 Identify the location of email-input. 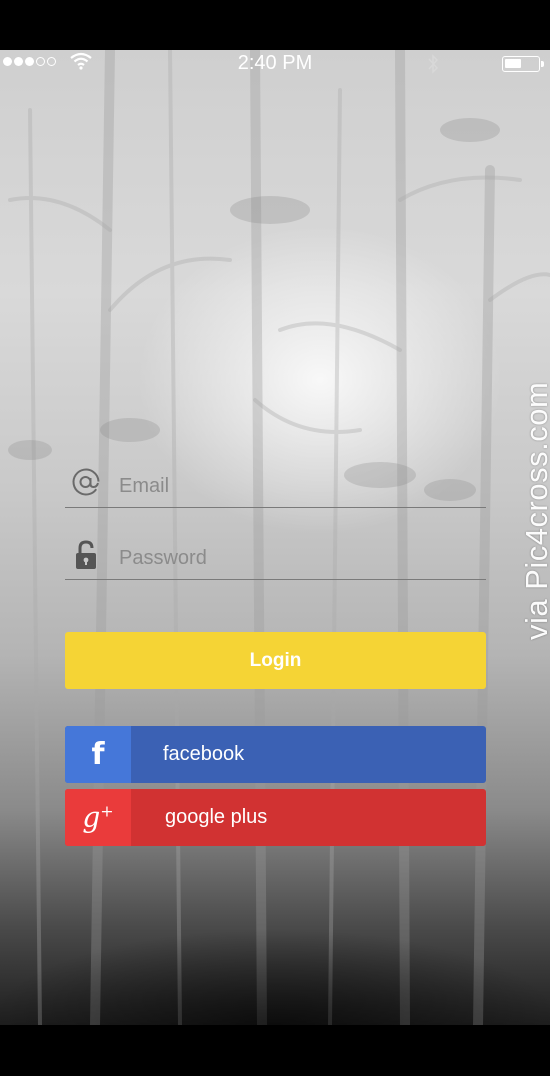
(299, 486).